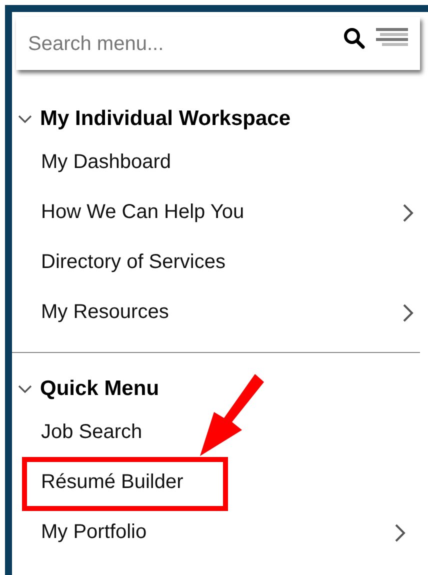 The height and width of the screenshot is (575, 428). Describe the element at coordinates (223, 482) in the screenshot. I see `menu-item: Résumé Builder` at that location.